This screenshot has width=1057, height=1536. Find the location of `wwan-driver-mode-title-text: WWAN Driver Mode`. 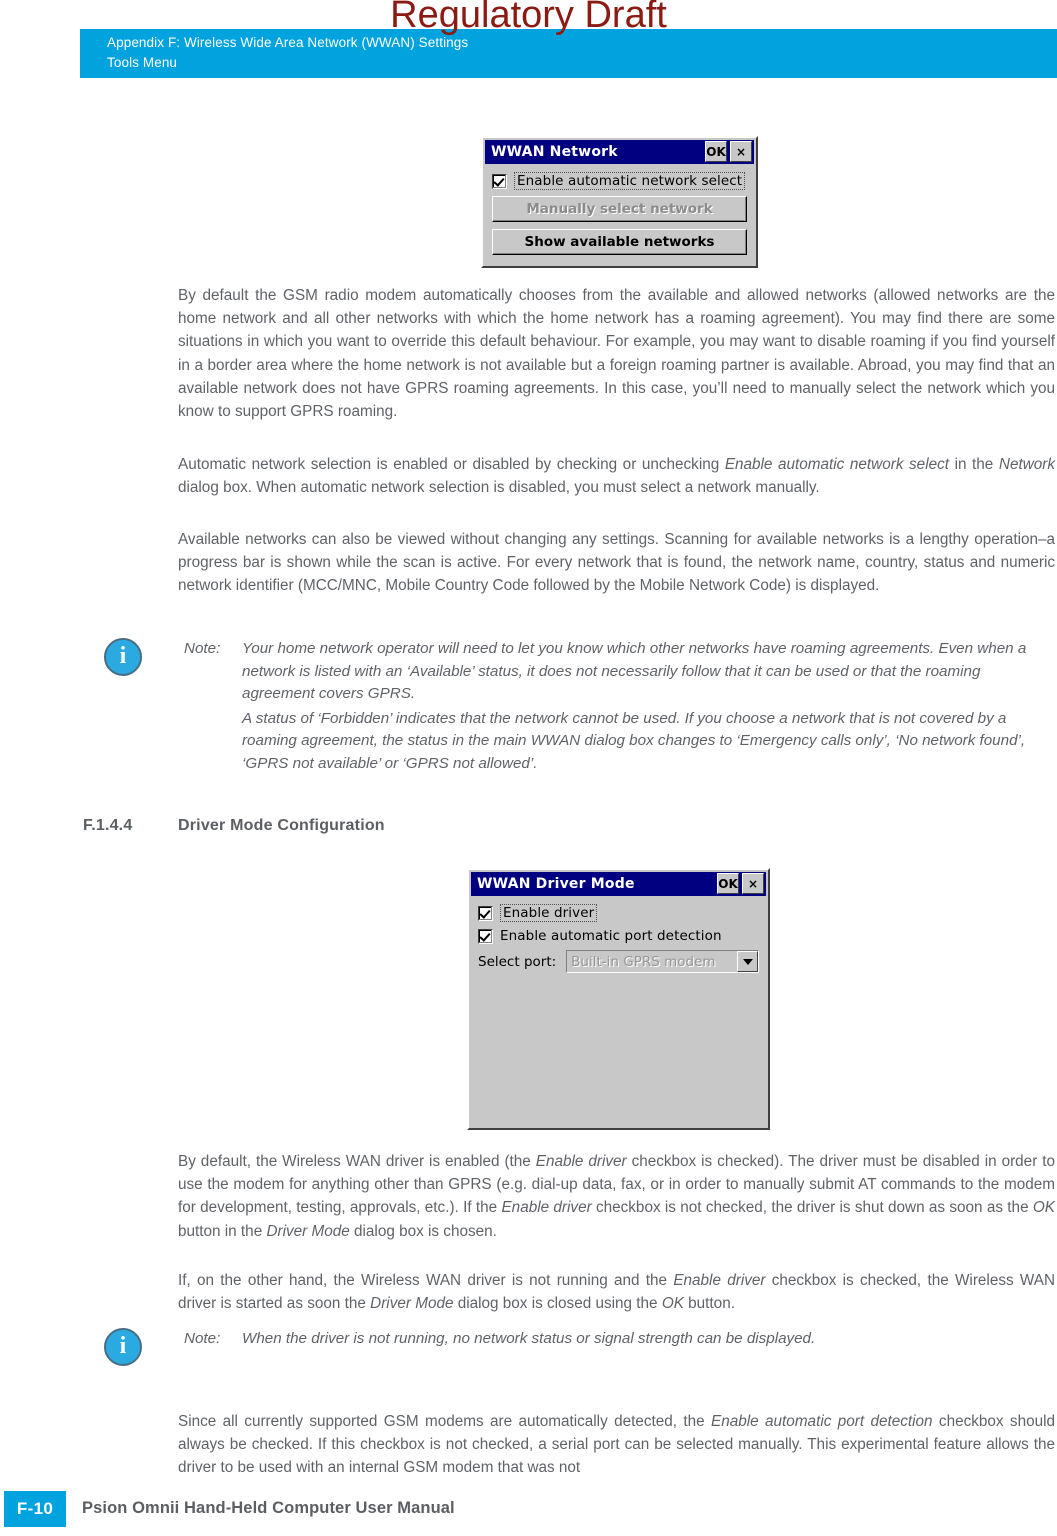

wwan-driver-mode-title-text: WWAN Driver Mode is located at coordinates (556, 884).